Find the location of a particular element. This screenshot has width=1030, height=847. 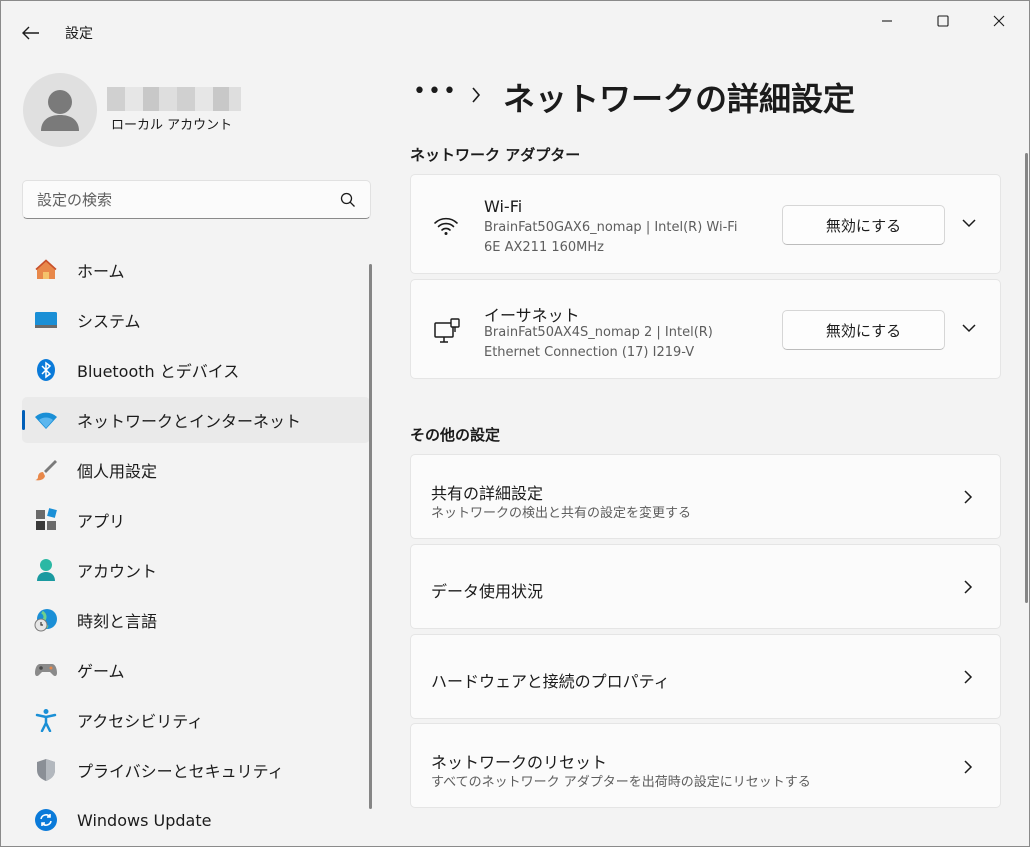

avatar is located at coordinates (60, 110).